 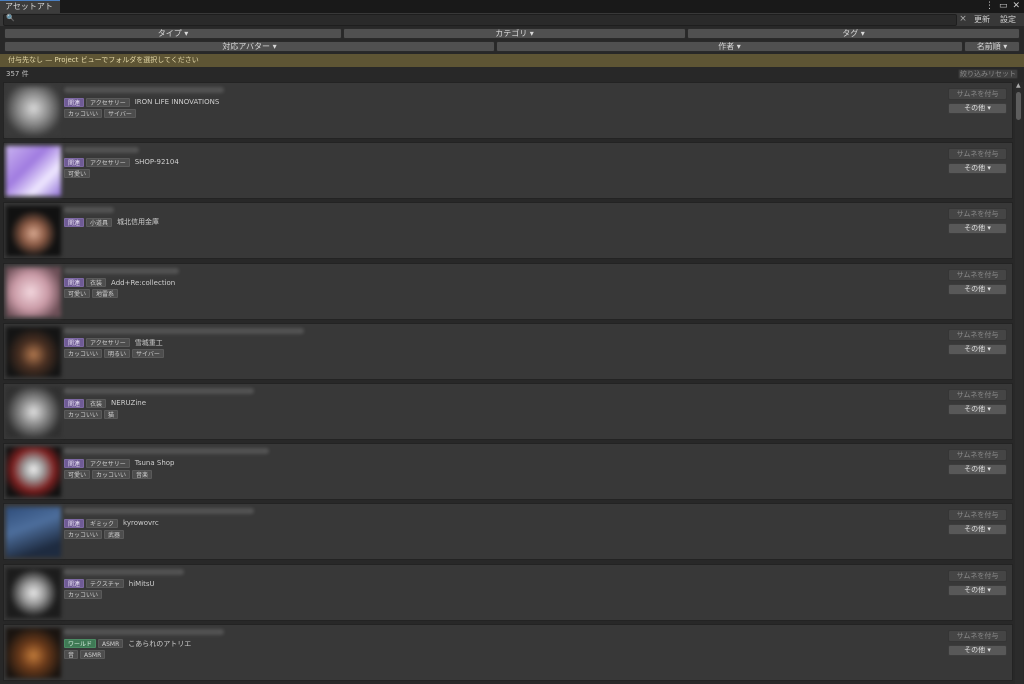 What do you see at coordinates (992, 46) in the screenshot?
I see `sort-dropdown: 名前順 ▾` at bounding box center [992, 46].